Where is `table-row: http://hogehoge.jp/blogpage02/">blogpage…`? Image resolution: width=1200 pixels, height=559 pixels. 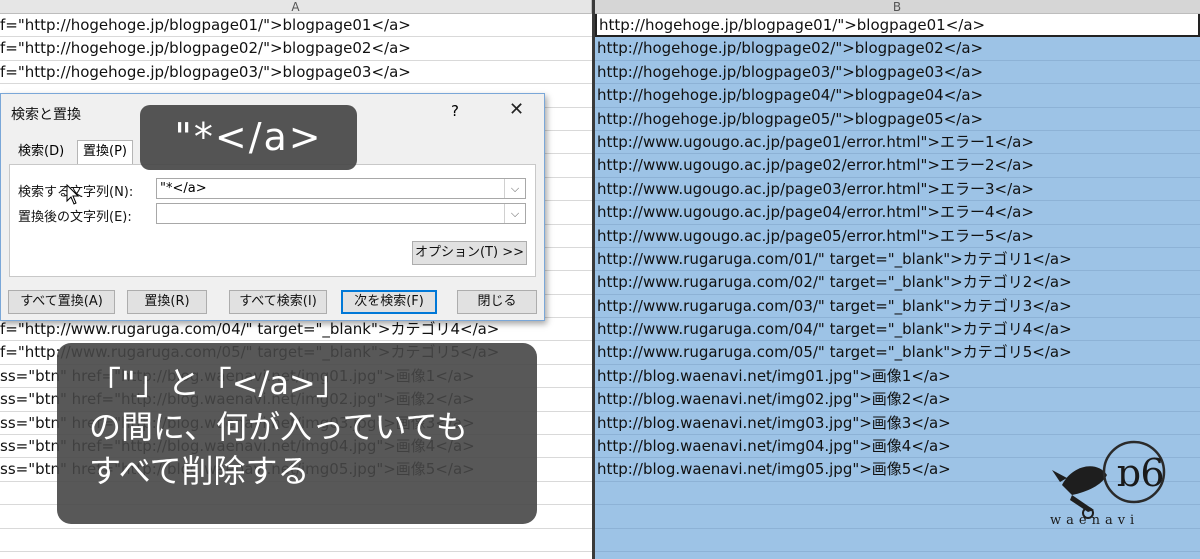
table-row: http://hogehoge.jp/blogpage02/">blogpage… is located at coordinates (897, 49).